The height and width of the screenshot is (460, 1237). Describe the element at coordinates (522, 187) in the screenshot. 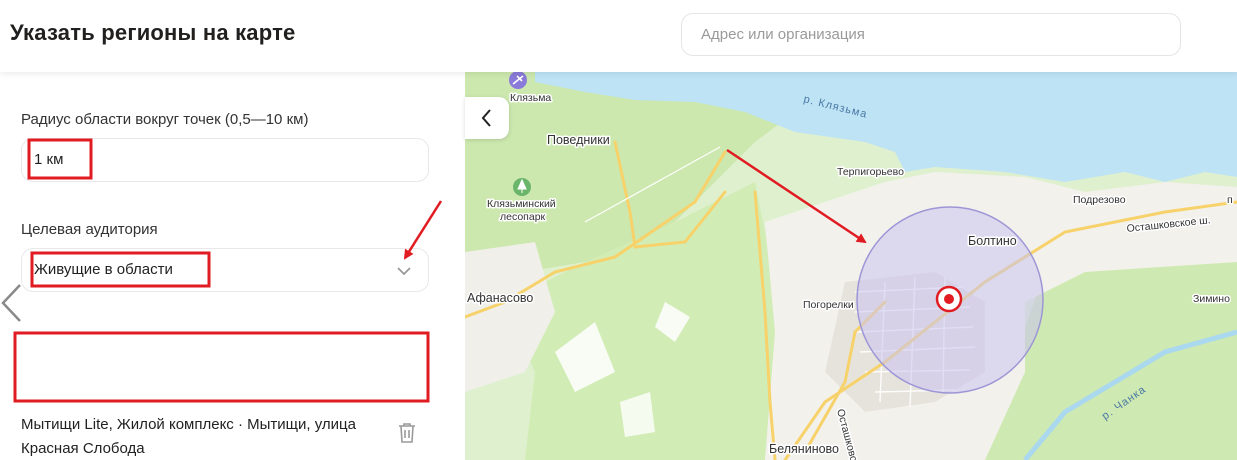

I see `park-tree-icon` at that location.